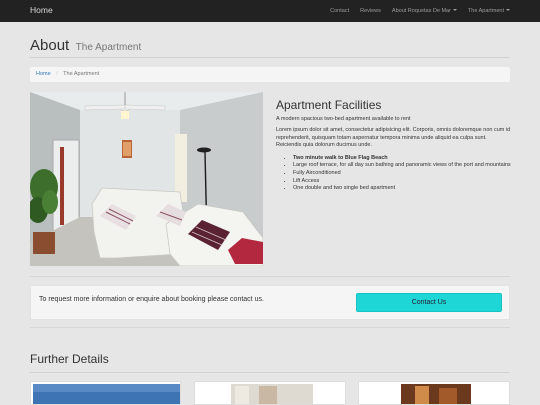 Image resolution: width=540 pixels, height=405 pixels. I want to click on nav-about-roquetas-dropdown: About Roquetas De Mar, so click(424, 11).